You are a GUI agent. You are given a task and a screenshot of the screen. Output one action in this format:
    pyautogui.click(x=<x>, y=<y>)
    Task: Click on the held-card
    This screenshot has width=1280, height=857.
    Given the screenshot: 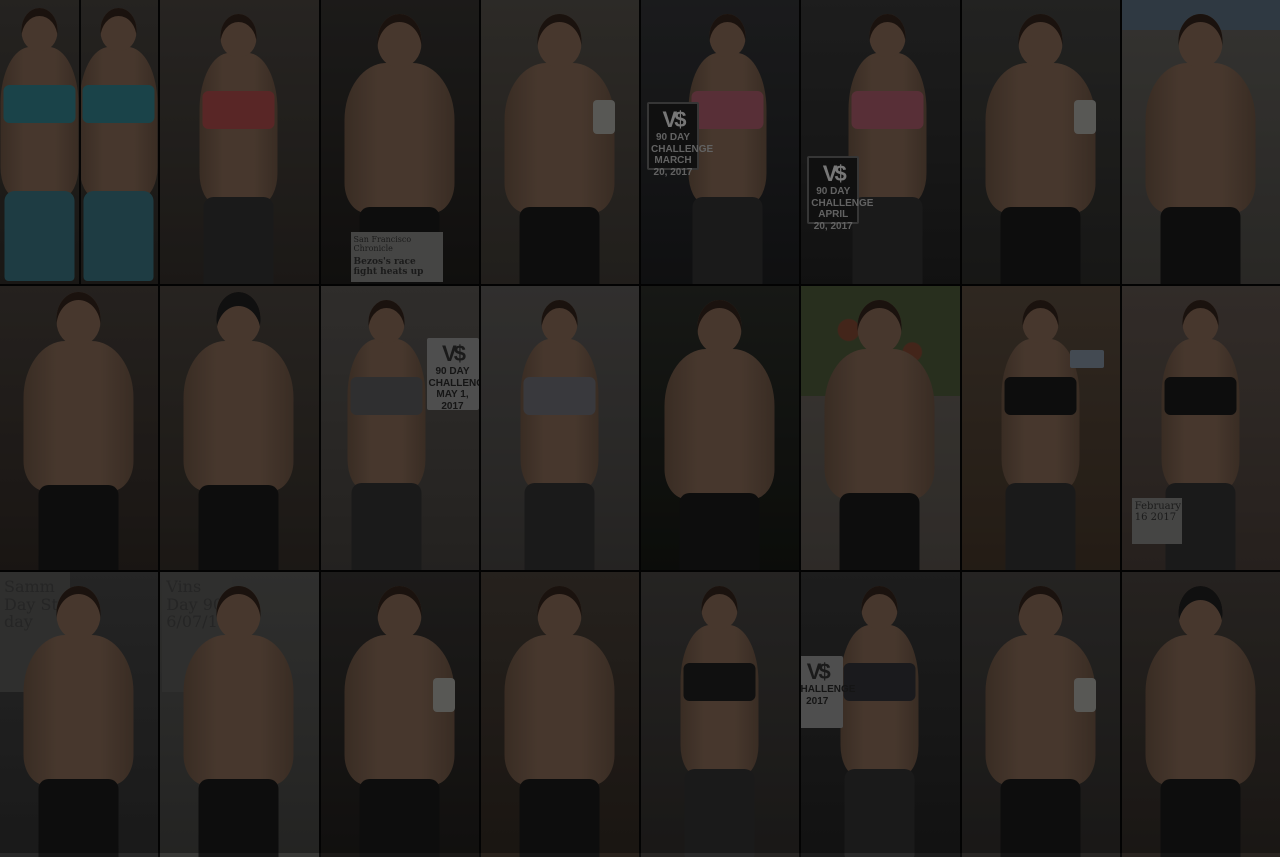 What is the action you would take?
    pyautogui.click(x=1087, y=359)
    